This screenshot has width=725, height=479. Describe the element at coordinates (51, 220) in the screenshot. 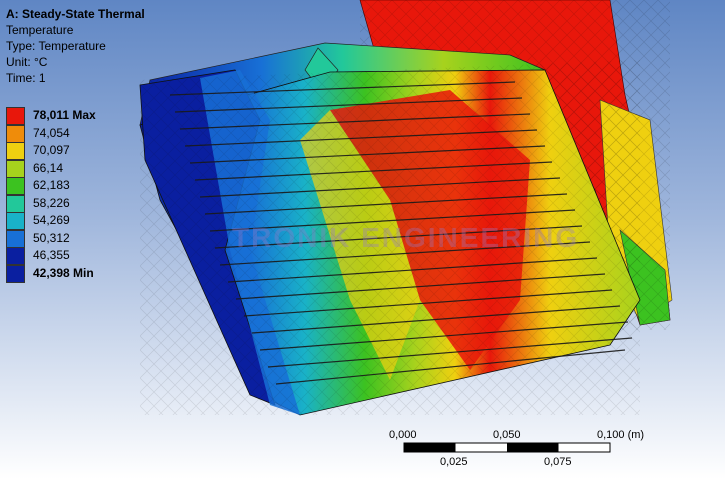

I see `legend-label: 54,269` at that location.